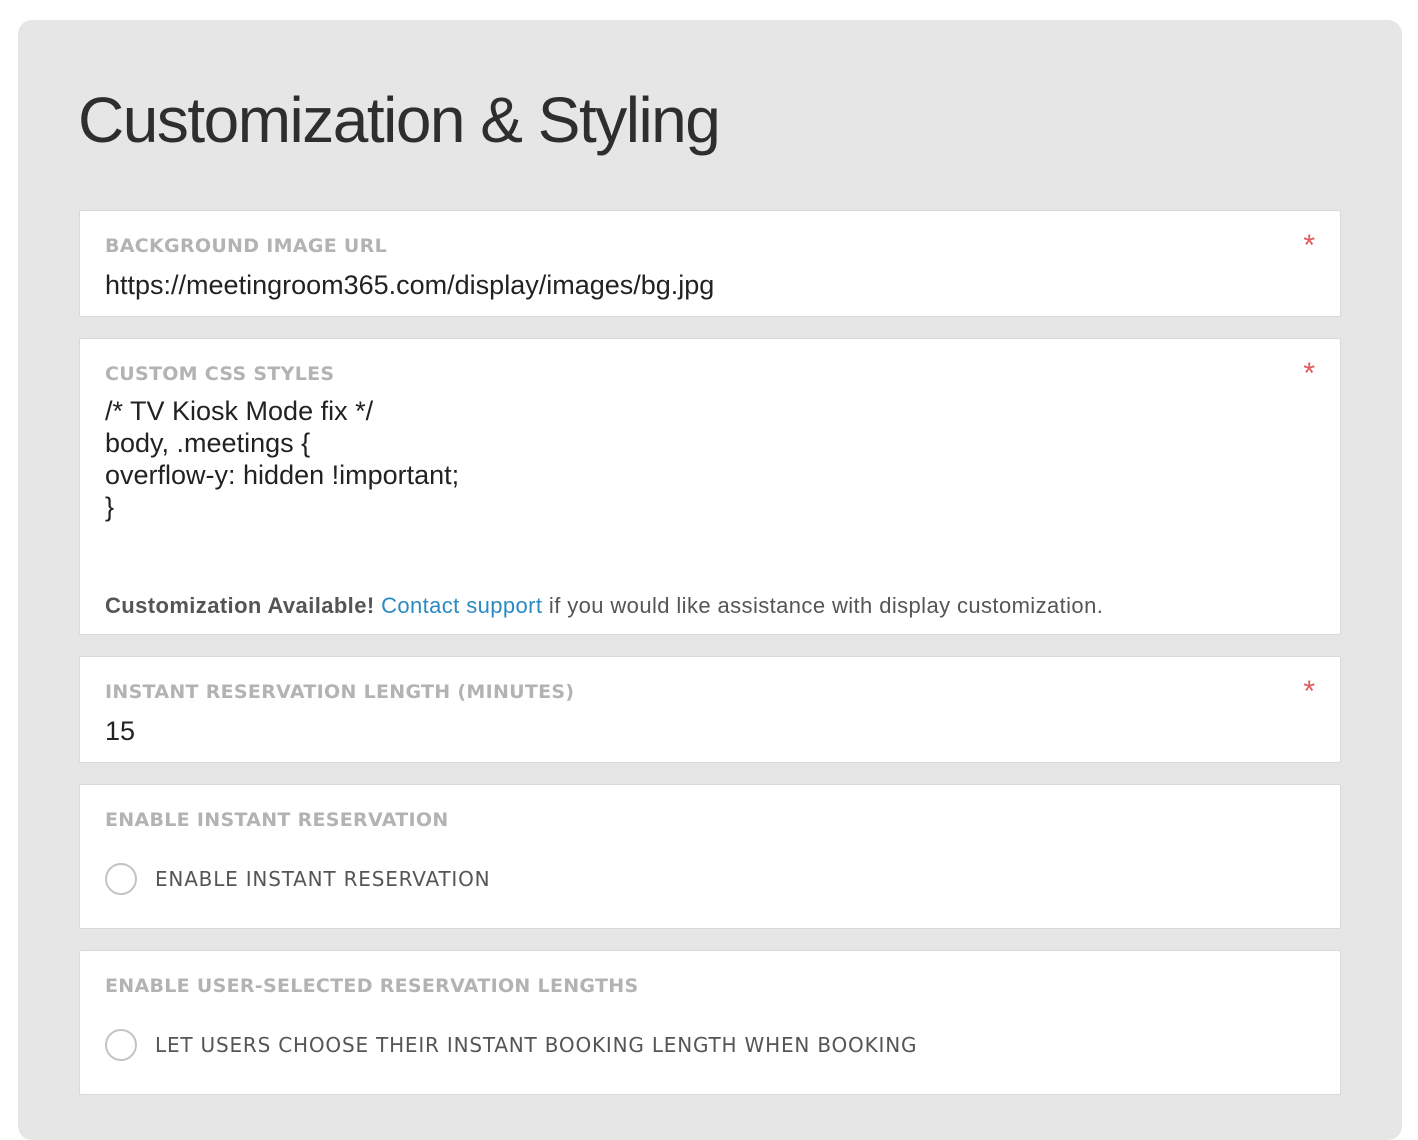 This screenshot has width=1418, height=1140. What do you see at coordinates (121, 879) in the screenshot?
I see `enable-instant-reservation-checkbox` at bounding box center [121, 879].